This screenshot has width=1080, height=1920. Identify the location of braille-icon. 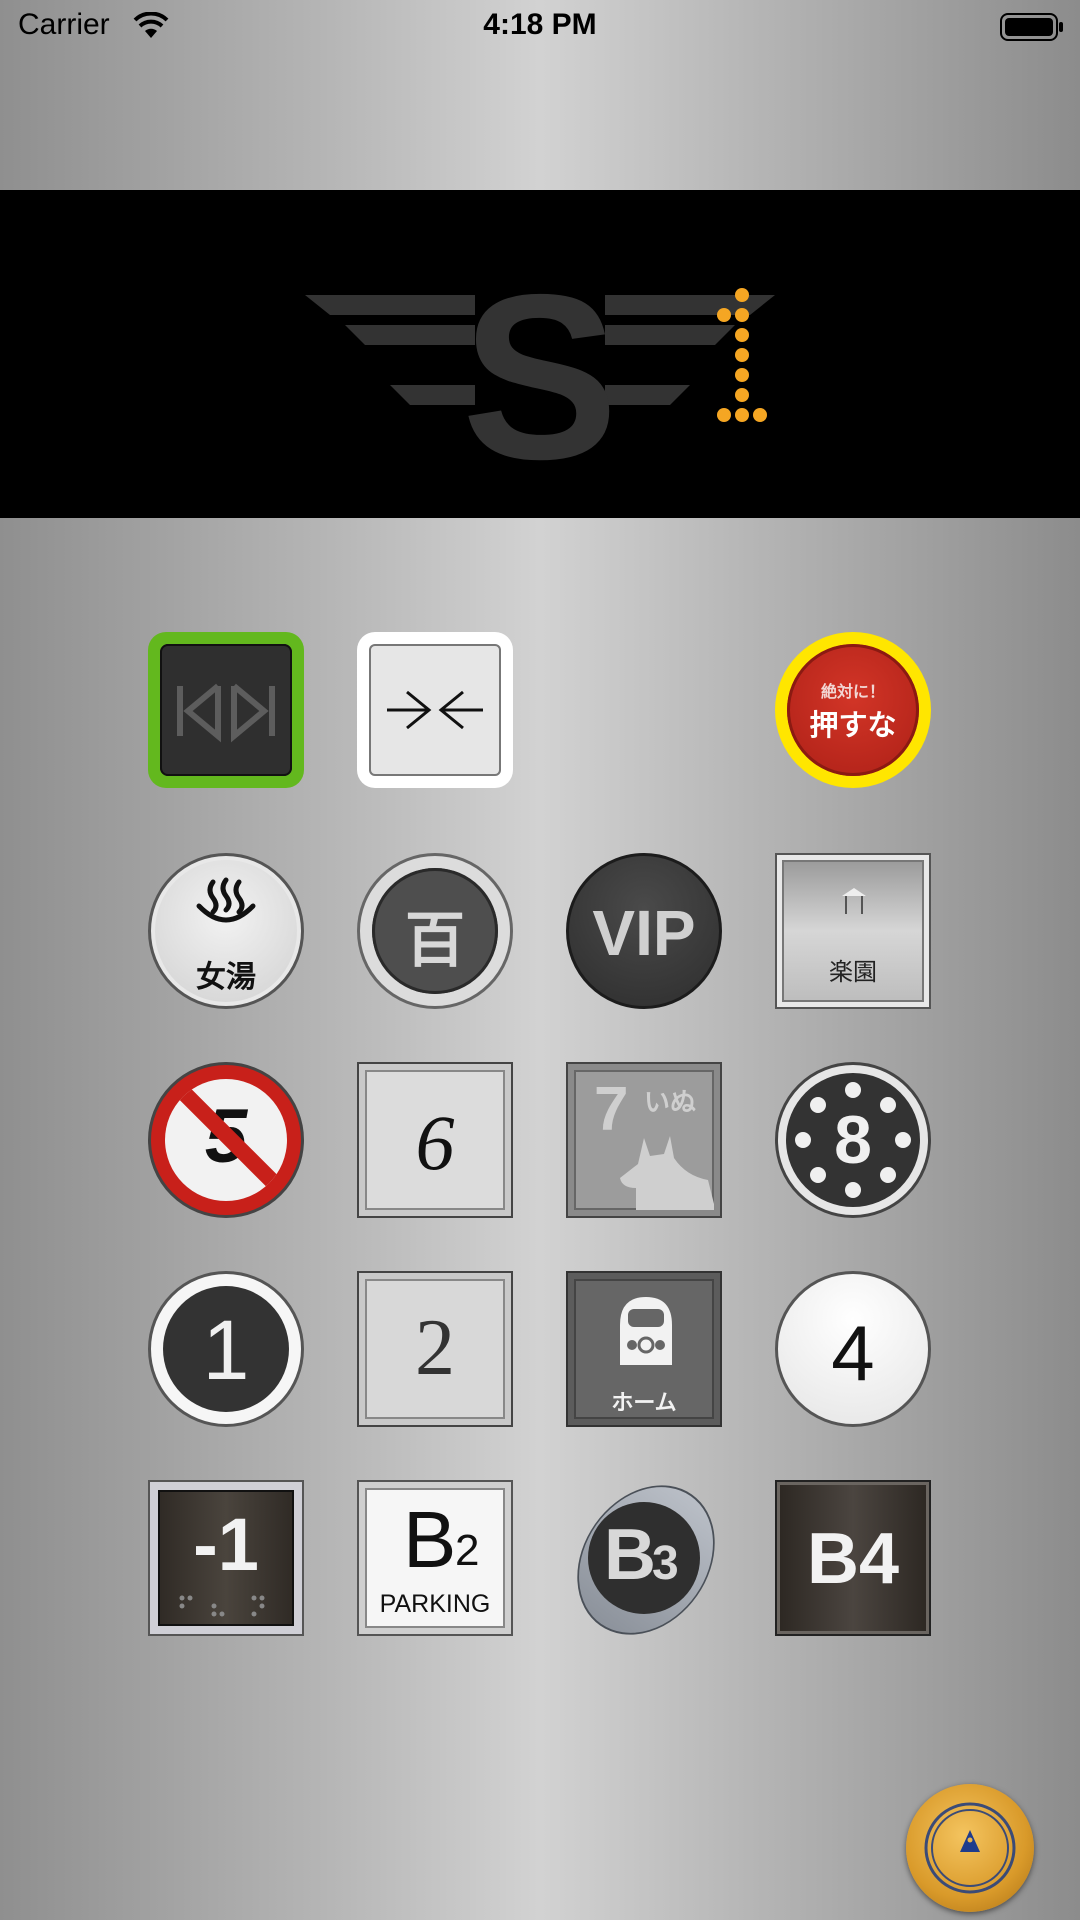
(222, 1606).